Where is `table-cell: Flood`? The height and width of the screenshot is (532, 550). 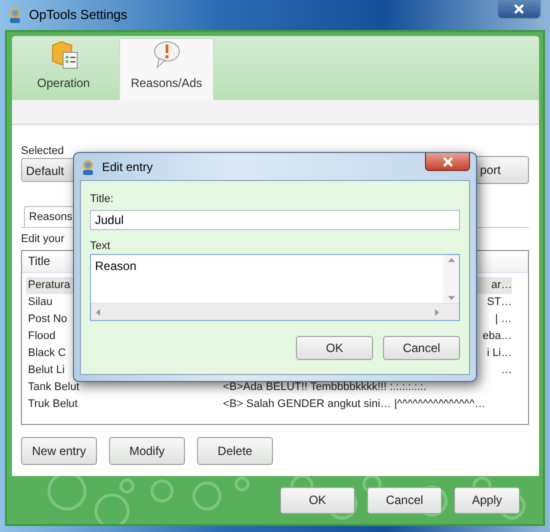
table-cell: Flood is located at coordinates (42, 336).